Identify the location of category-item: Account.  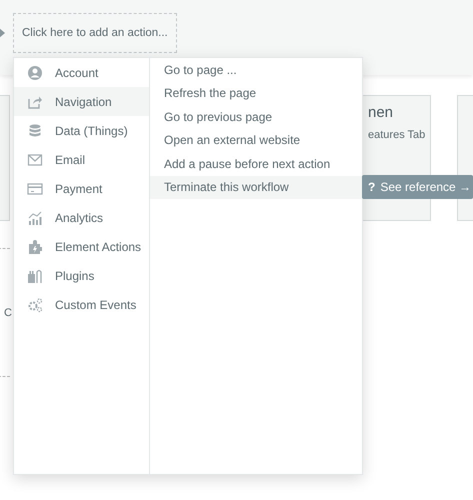
(81, 72).